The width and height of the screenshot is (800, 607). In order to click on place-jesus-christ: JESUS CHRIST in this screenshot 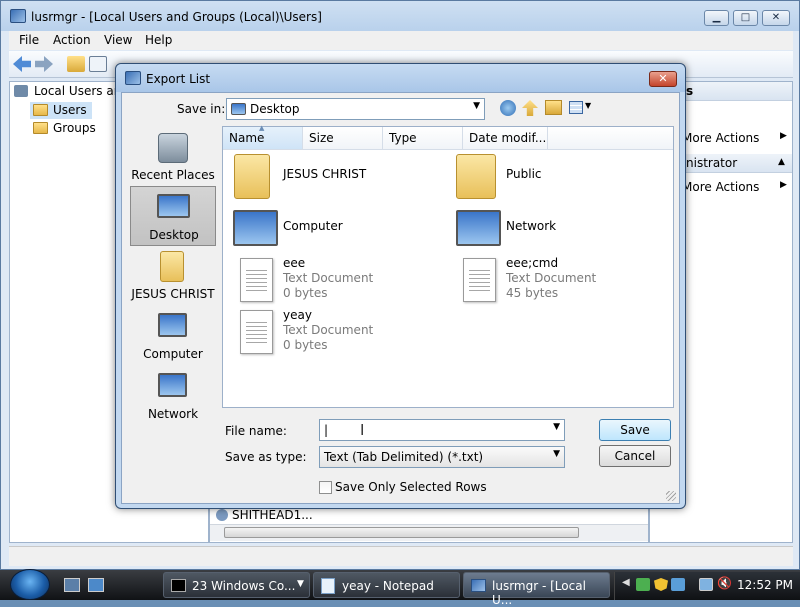, I will do `click(173, 276)`.